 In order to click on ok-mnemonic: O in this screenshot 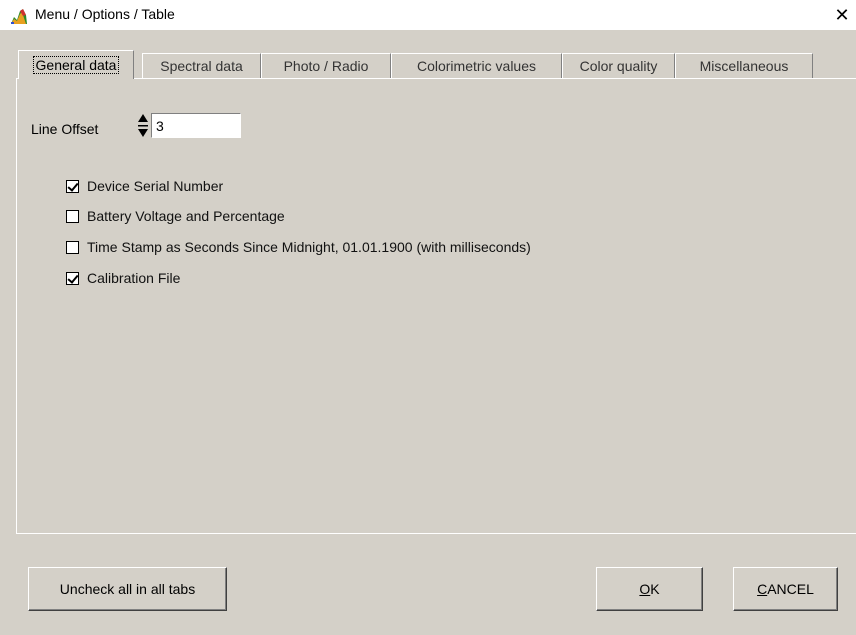, I will do `click(645, 589)`.